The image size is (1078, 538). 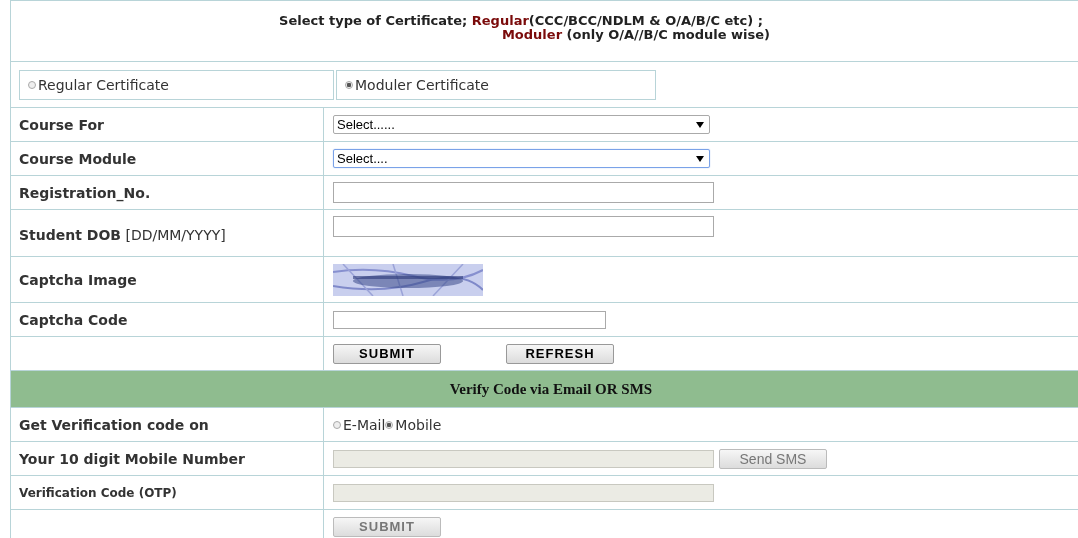 What do you see at coordinates (359, 424) in the screenshot?
I see `radio-option: E-Mail` at bounding box center [359, 424].